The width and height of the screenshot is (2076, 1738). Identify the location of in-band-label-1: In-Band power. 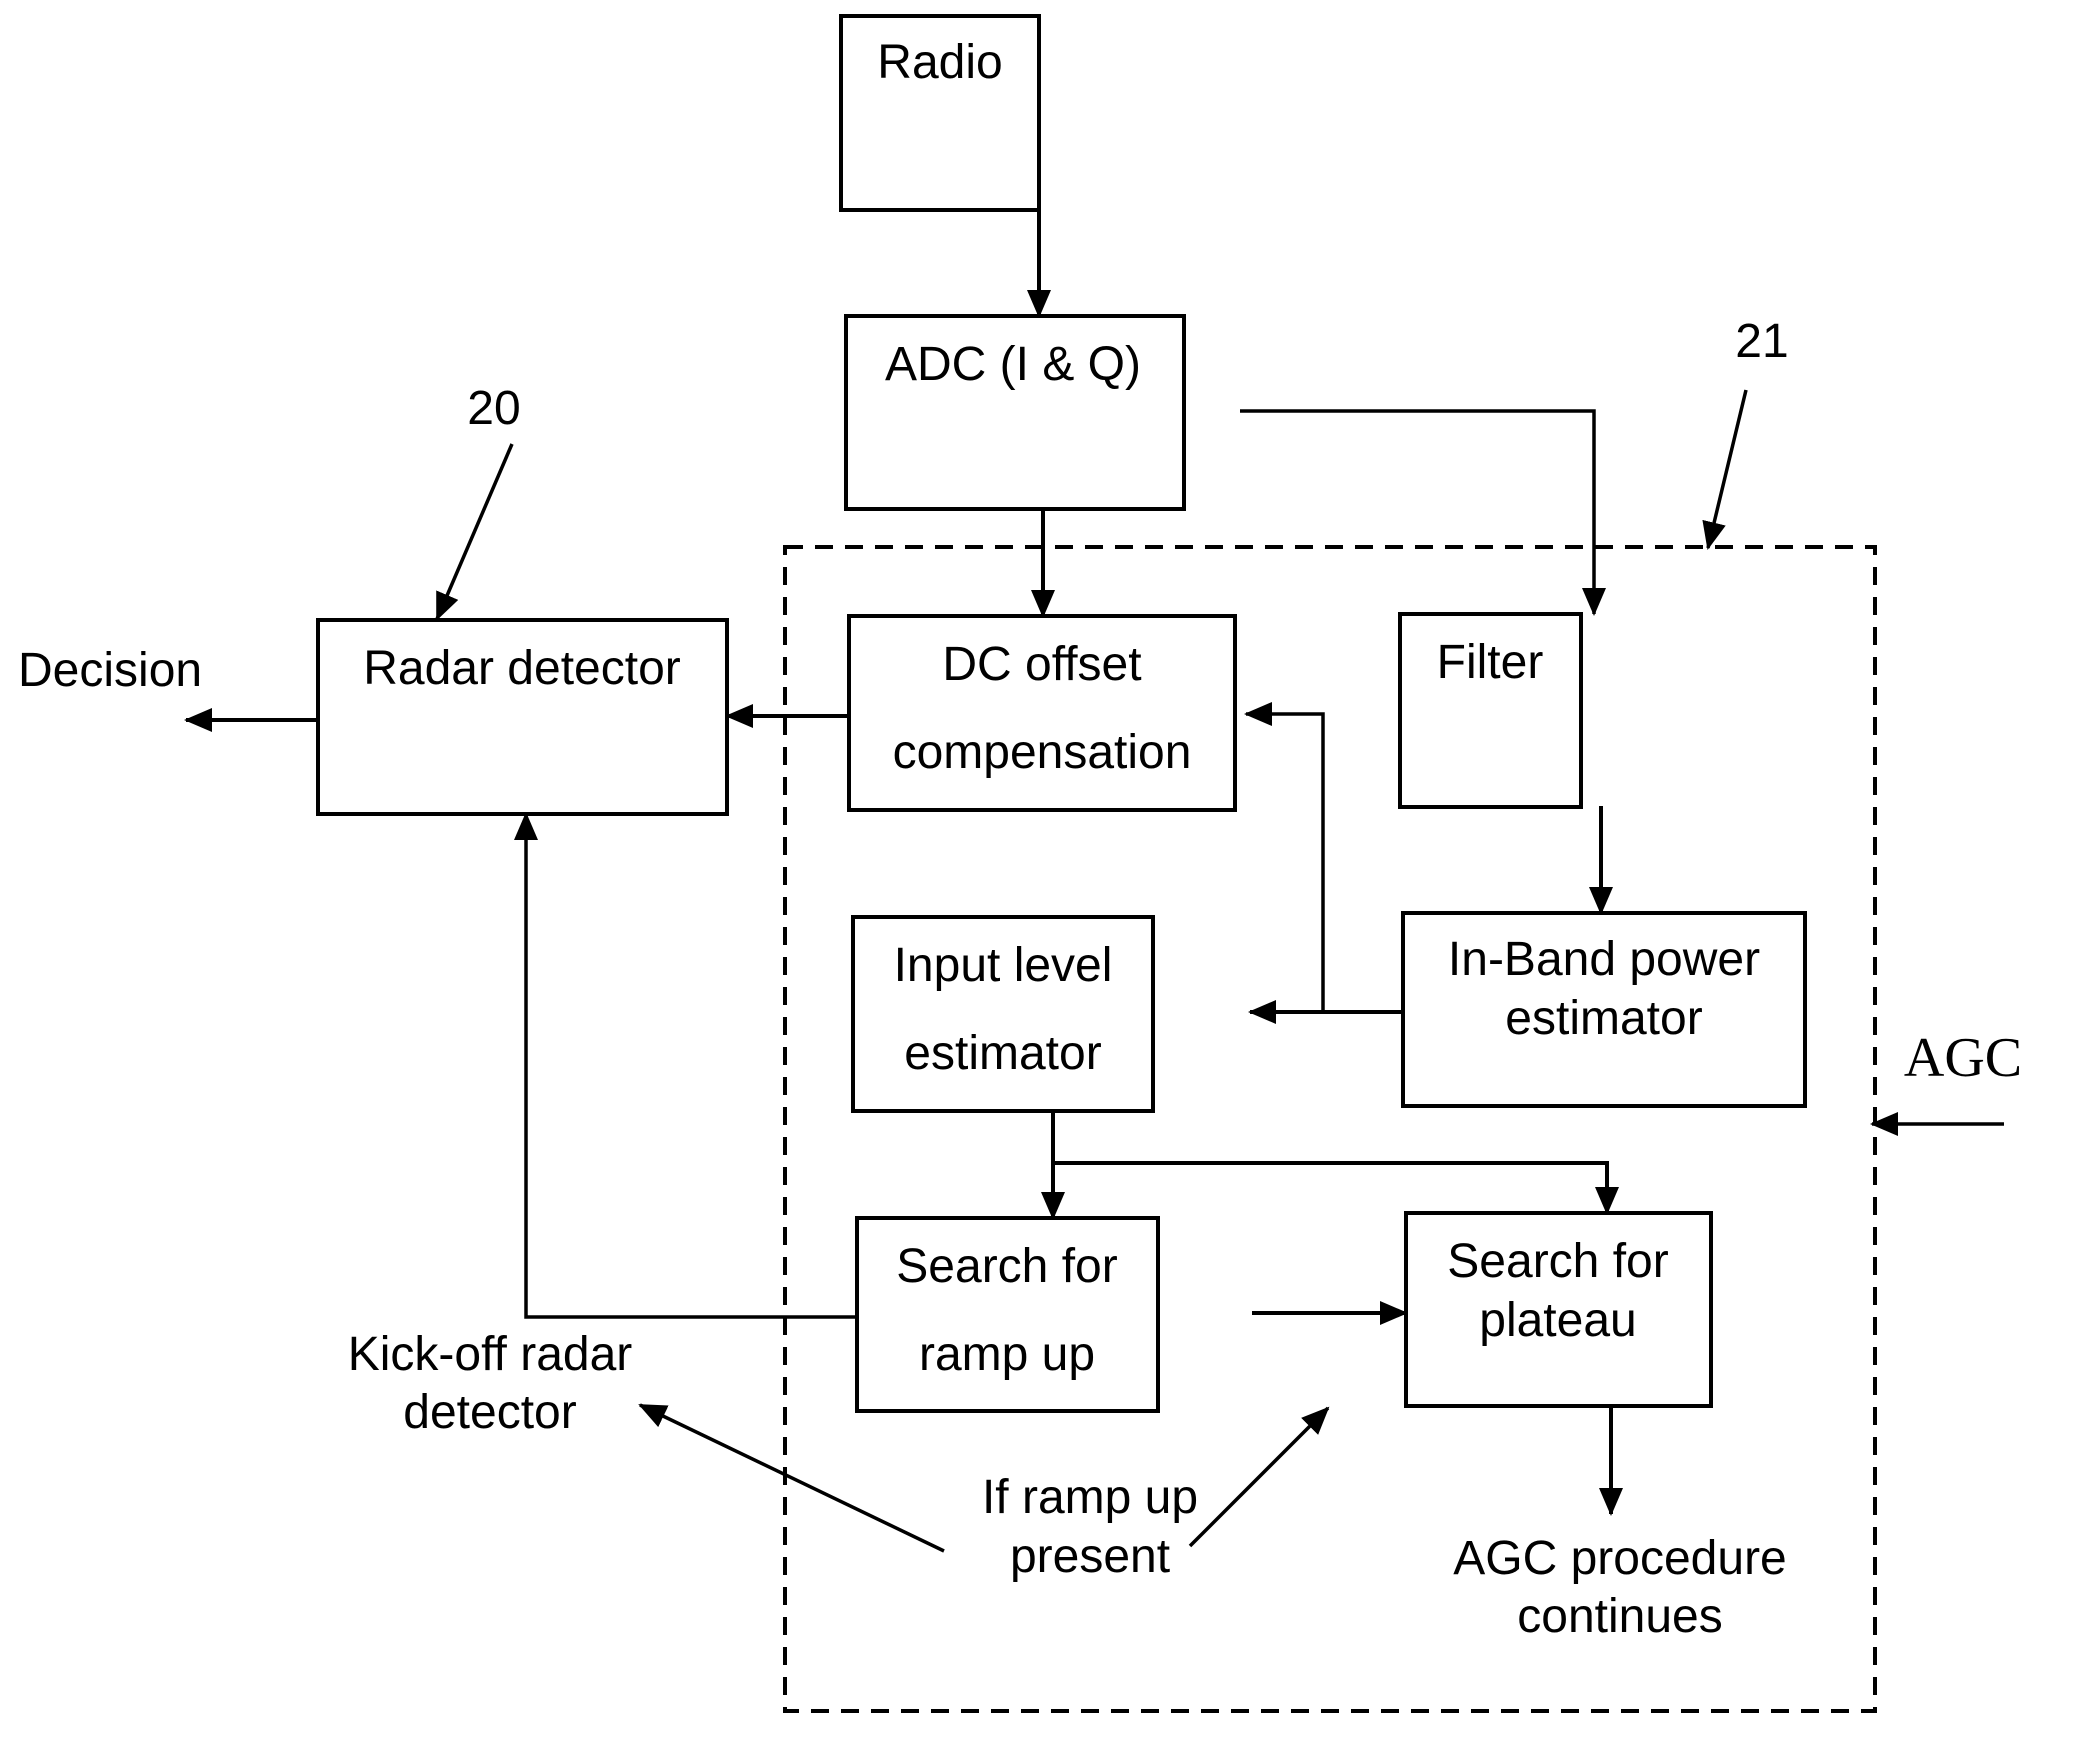
(1604, 959).